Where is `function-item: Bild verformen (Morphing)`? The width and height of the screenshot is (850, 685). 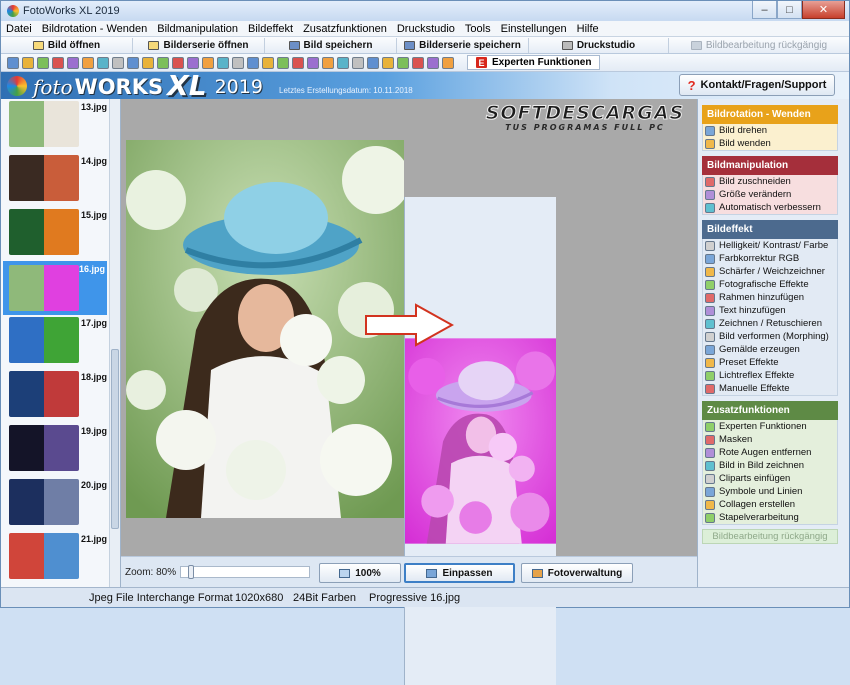
function-item: Bild verformen (Morphing) is located at coordinates (770, 336).